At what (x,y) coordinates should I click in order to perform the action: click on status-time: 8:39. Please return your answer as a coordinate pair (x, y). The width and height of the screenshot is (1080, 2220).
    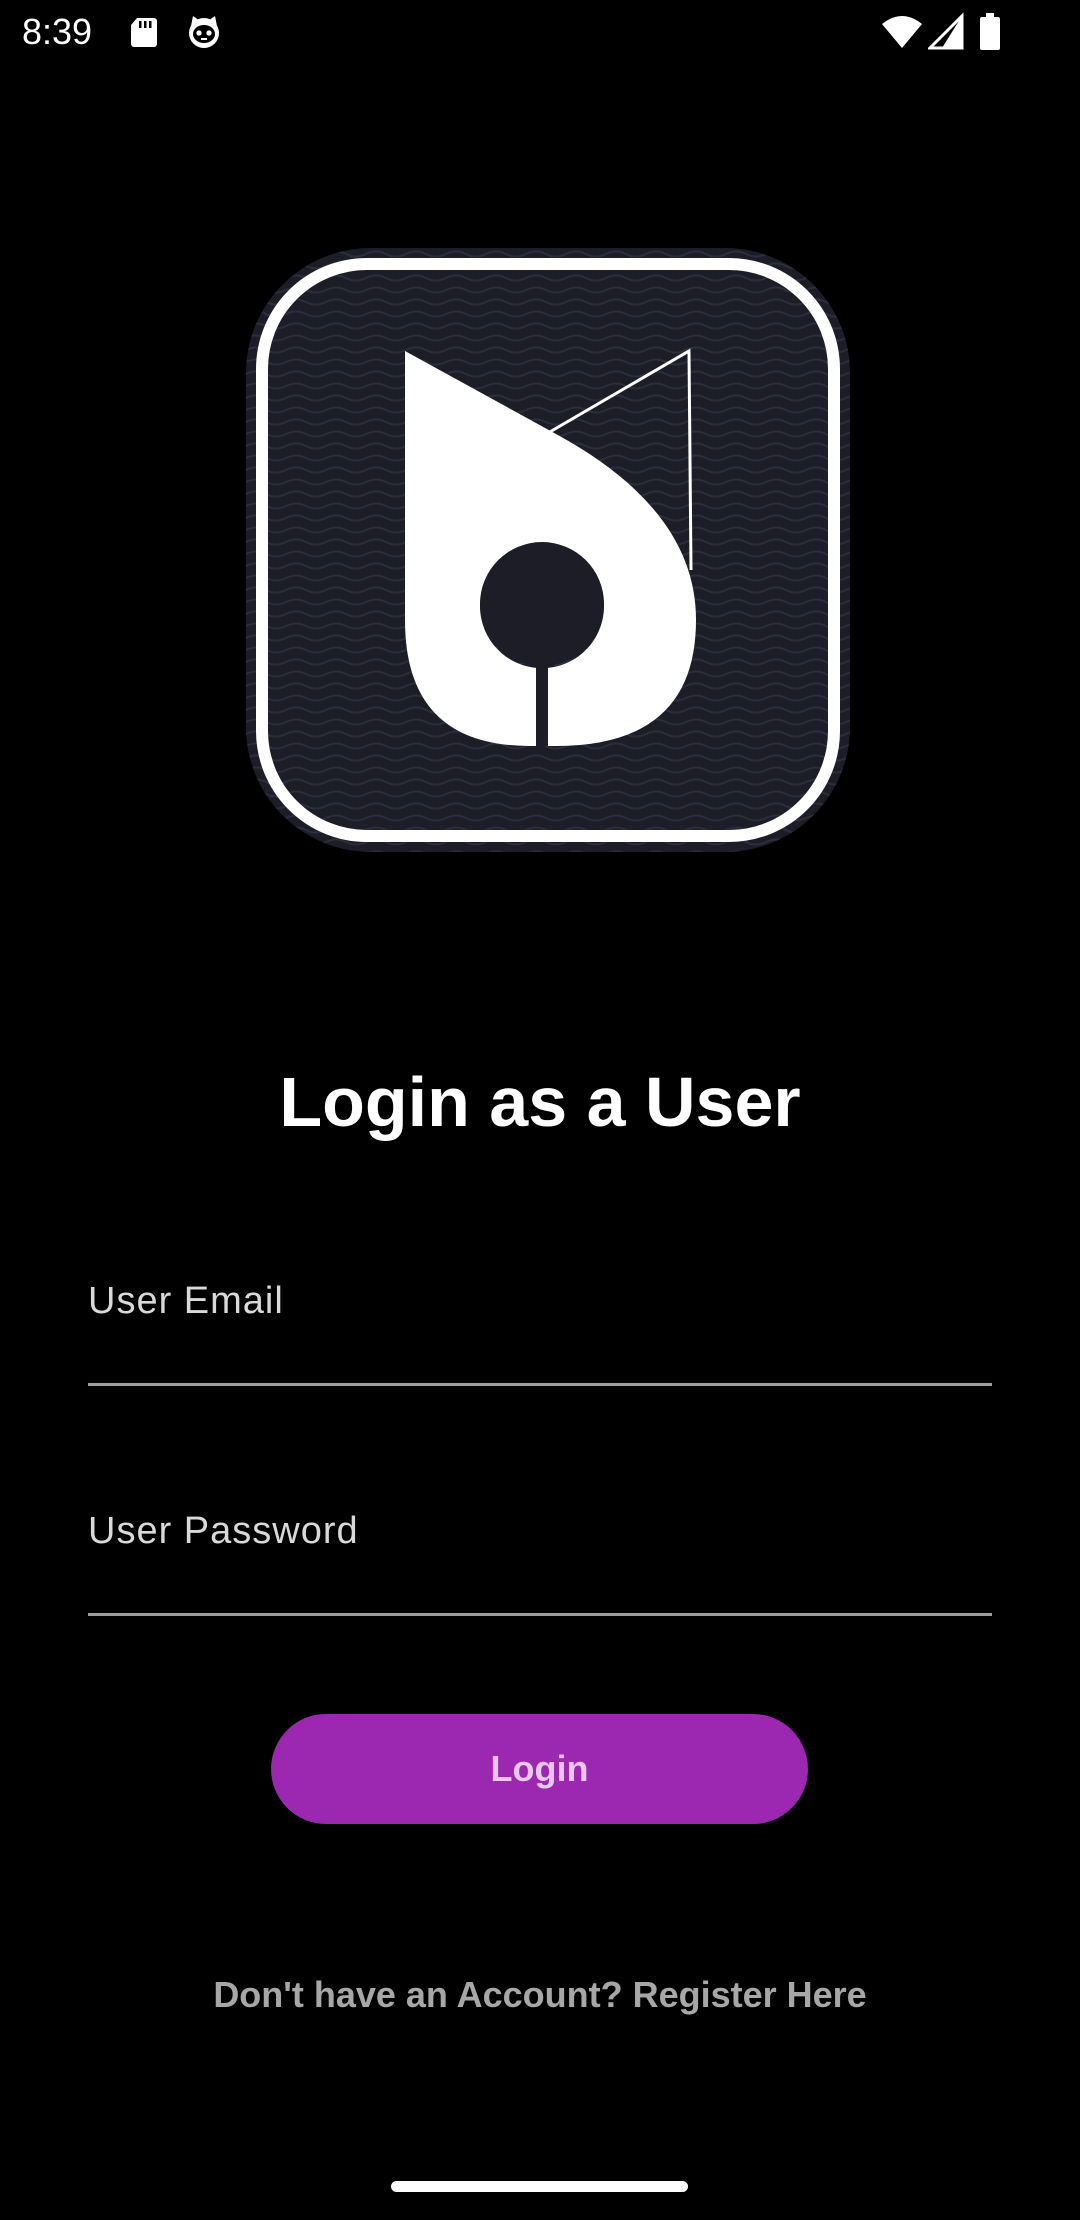
    Looking at the image, I should click on (57, 31).